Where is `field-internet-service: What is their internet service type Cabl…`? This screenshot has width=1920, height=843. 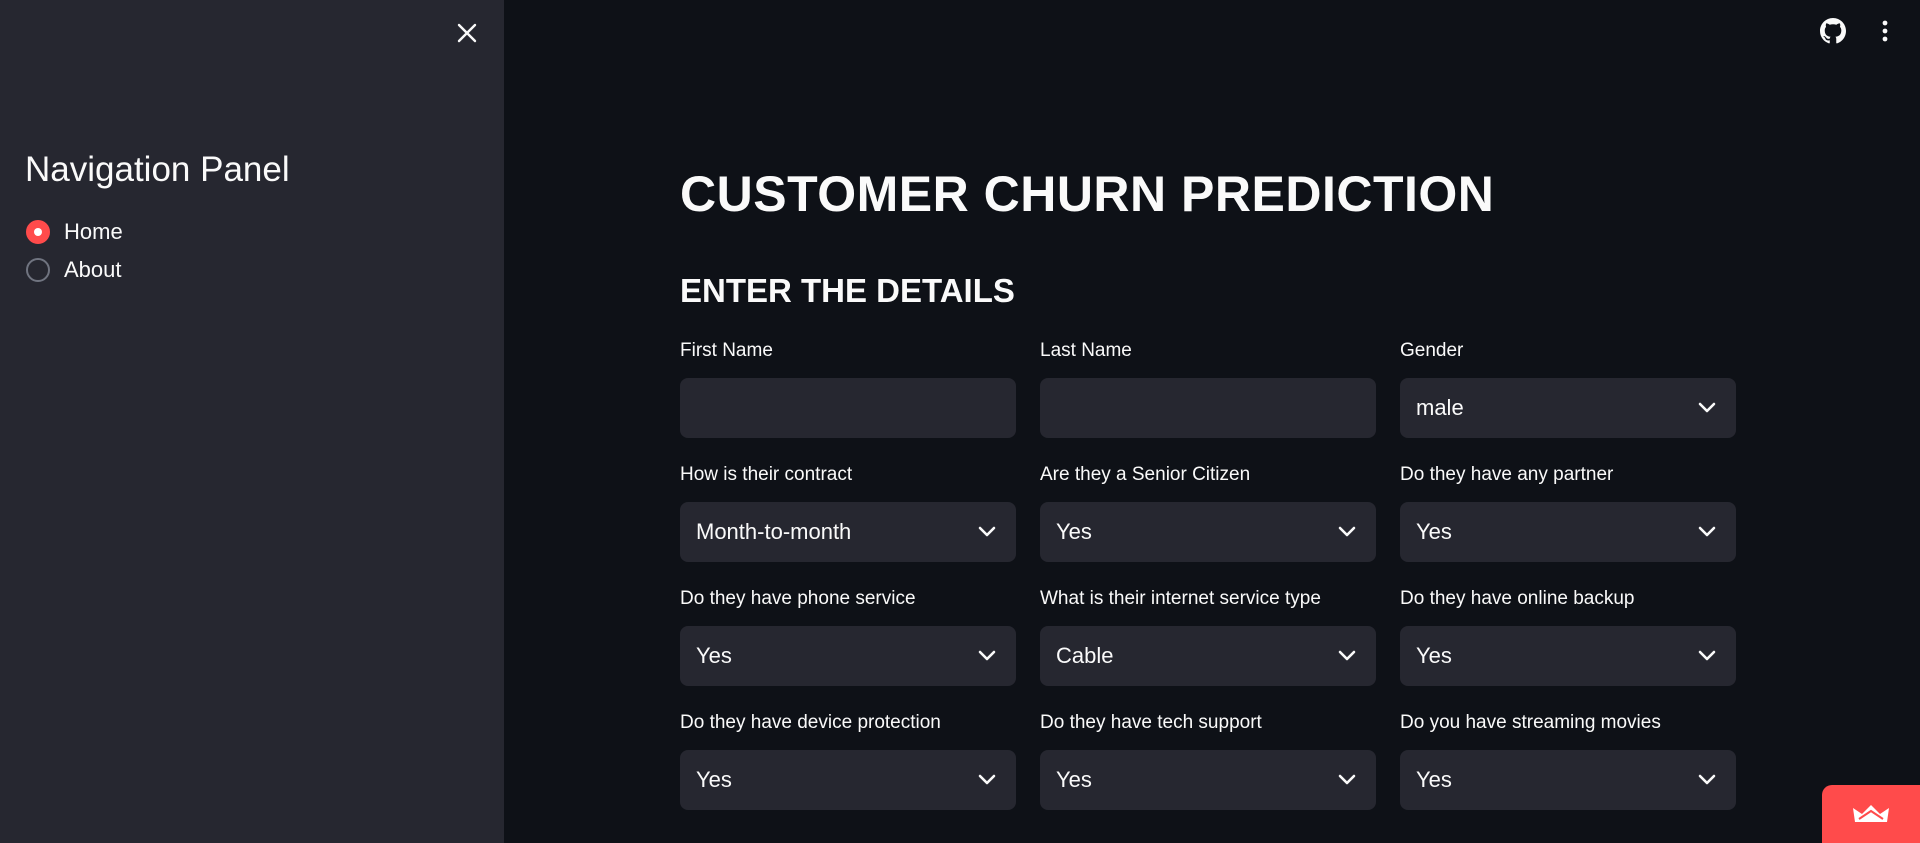 field-internet-service: What is their internet service type Cabl… is located at coordinates (1208, 637).